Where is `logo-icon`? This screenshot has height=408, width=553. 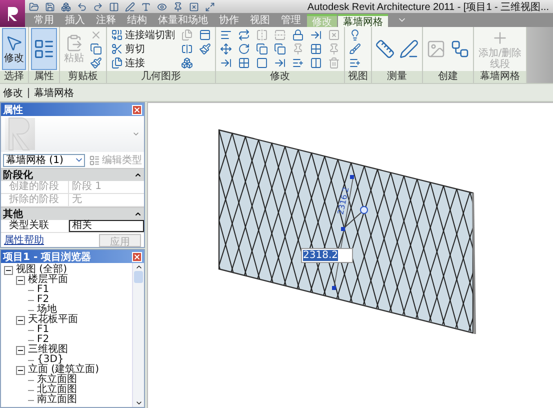 logo-icon is located at coordinates (13, 14).